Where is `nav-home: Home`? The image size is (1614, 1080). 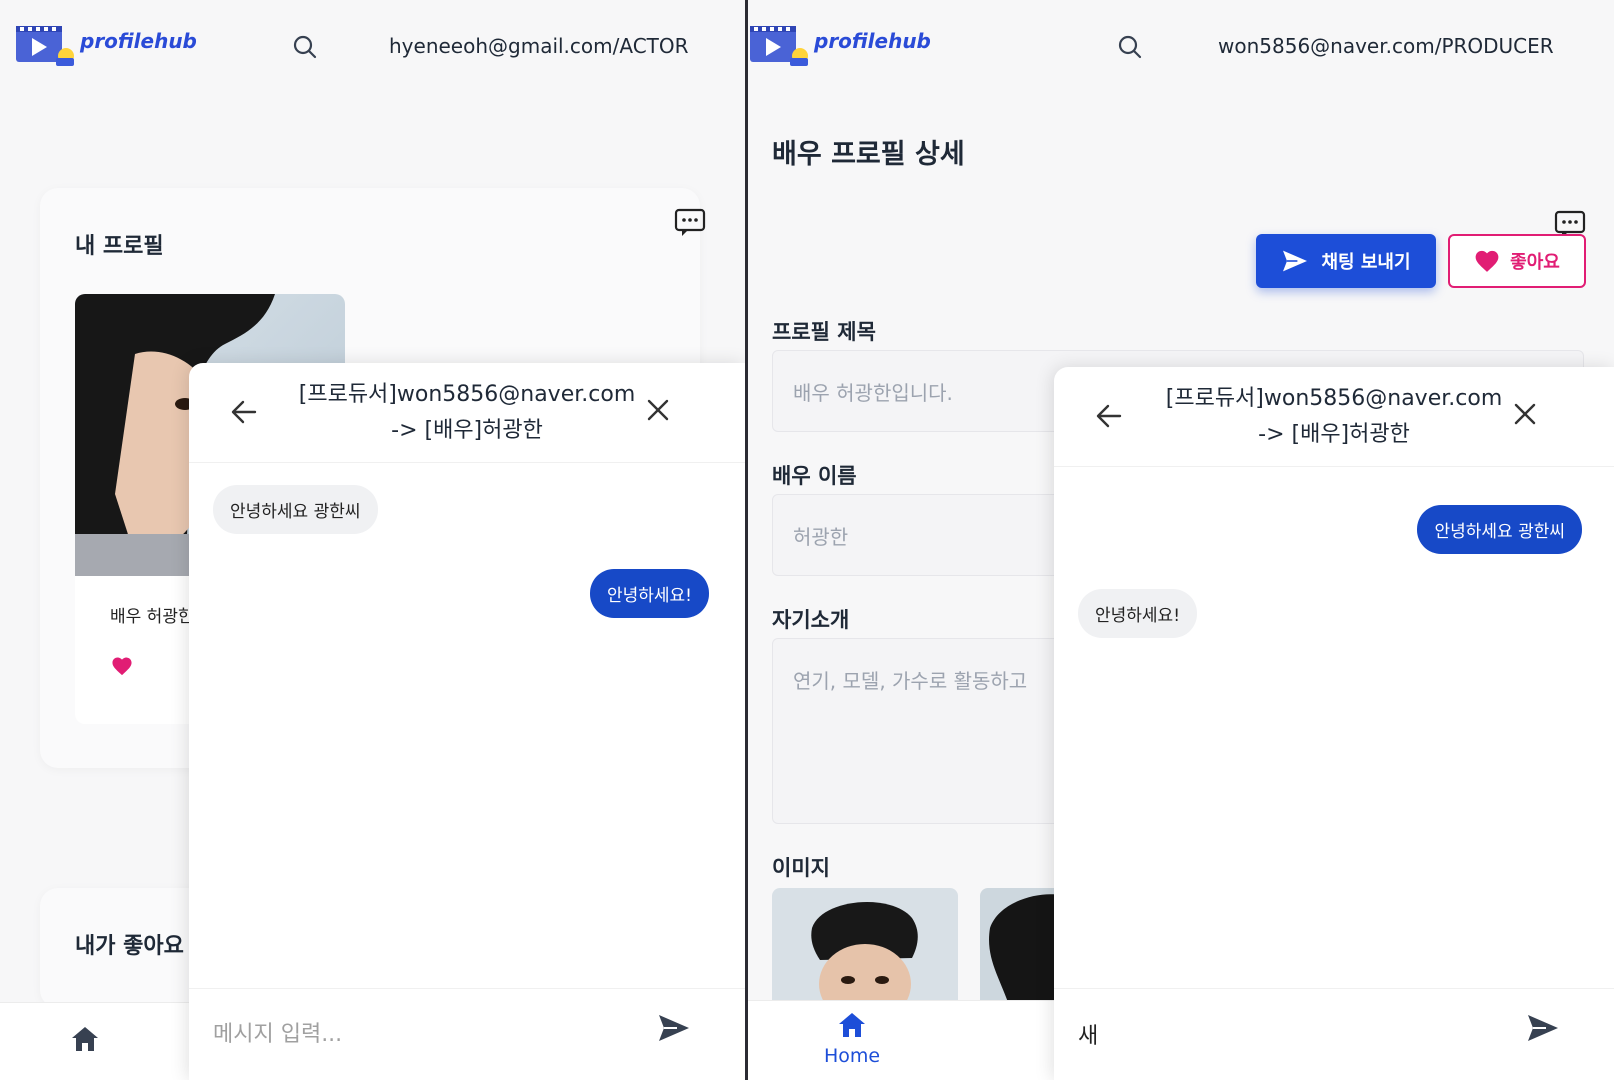
nav-home: Home is located at coordinates (852, 1039).